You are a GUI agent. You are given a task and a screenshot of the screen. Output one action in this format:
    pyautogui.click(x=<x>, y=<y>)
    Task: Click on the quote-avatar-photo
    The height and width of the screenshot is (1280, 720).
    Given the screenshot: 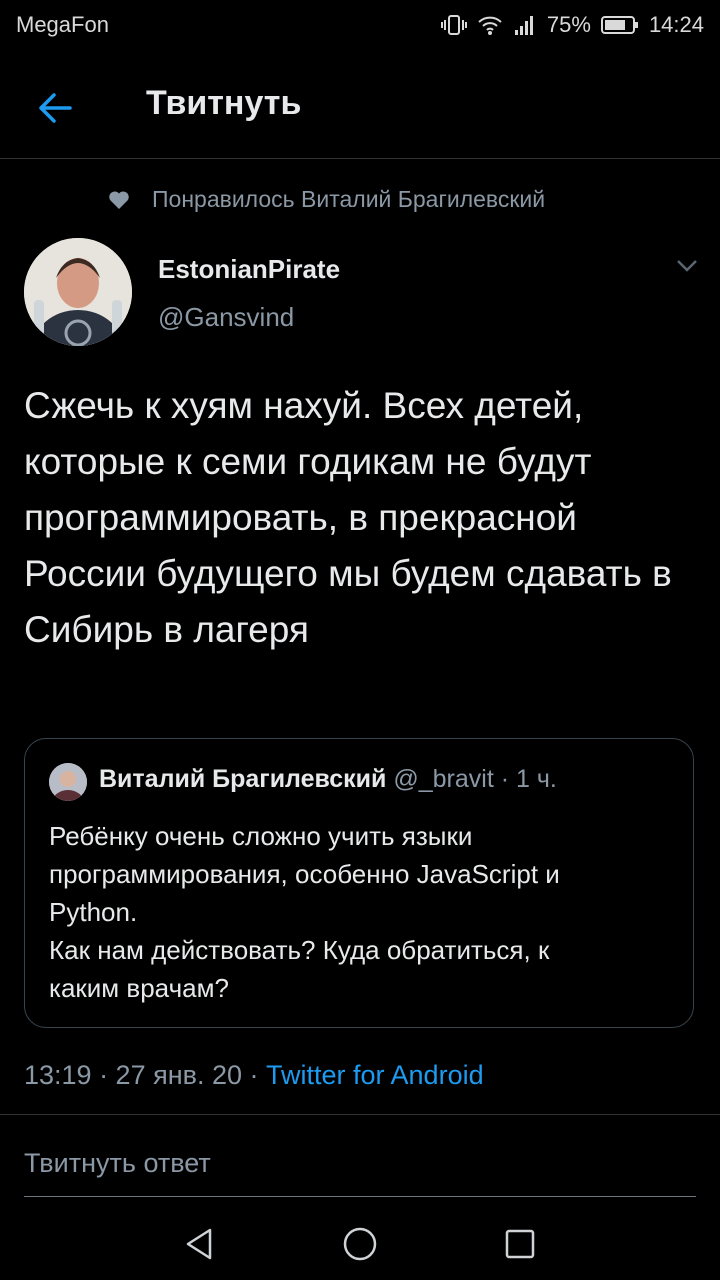 What is the action you would take?
    pyautogui.click(x=68, y=782)
    